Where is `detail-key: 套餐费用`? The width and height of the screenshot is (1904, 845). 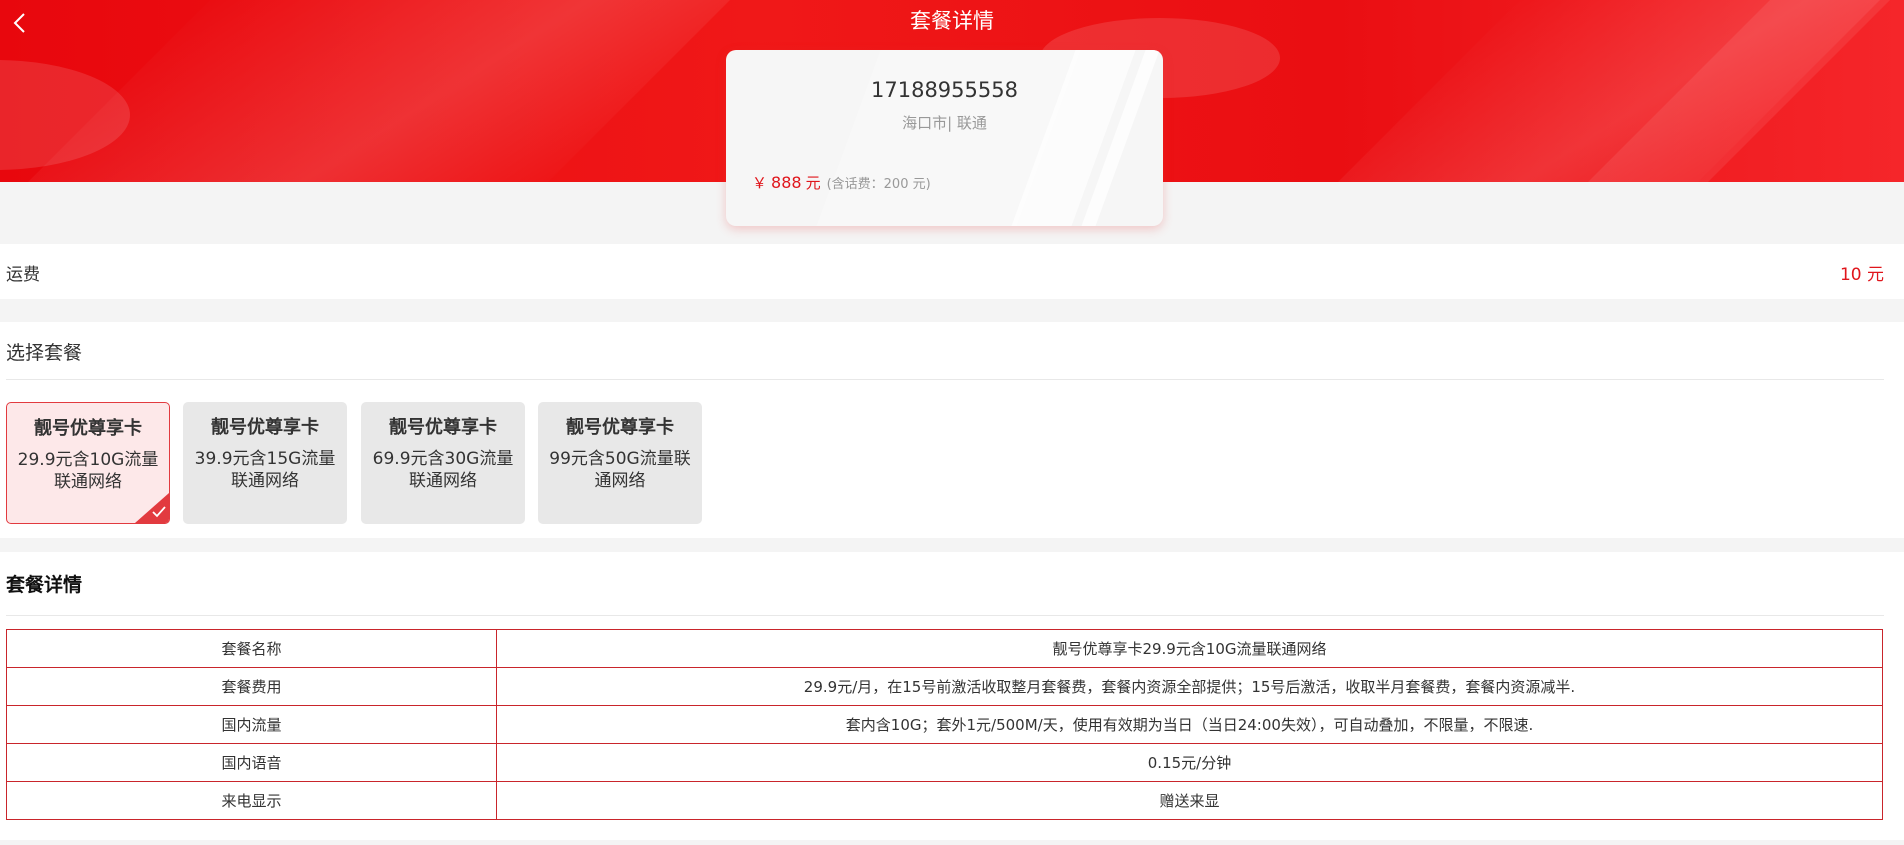
detail-key: 套餐费用 is located at coordinates (251, 686).